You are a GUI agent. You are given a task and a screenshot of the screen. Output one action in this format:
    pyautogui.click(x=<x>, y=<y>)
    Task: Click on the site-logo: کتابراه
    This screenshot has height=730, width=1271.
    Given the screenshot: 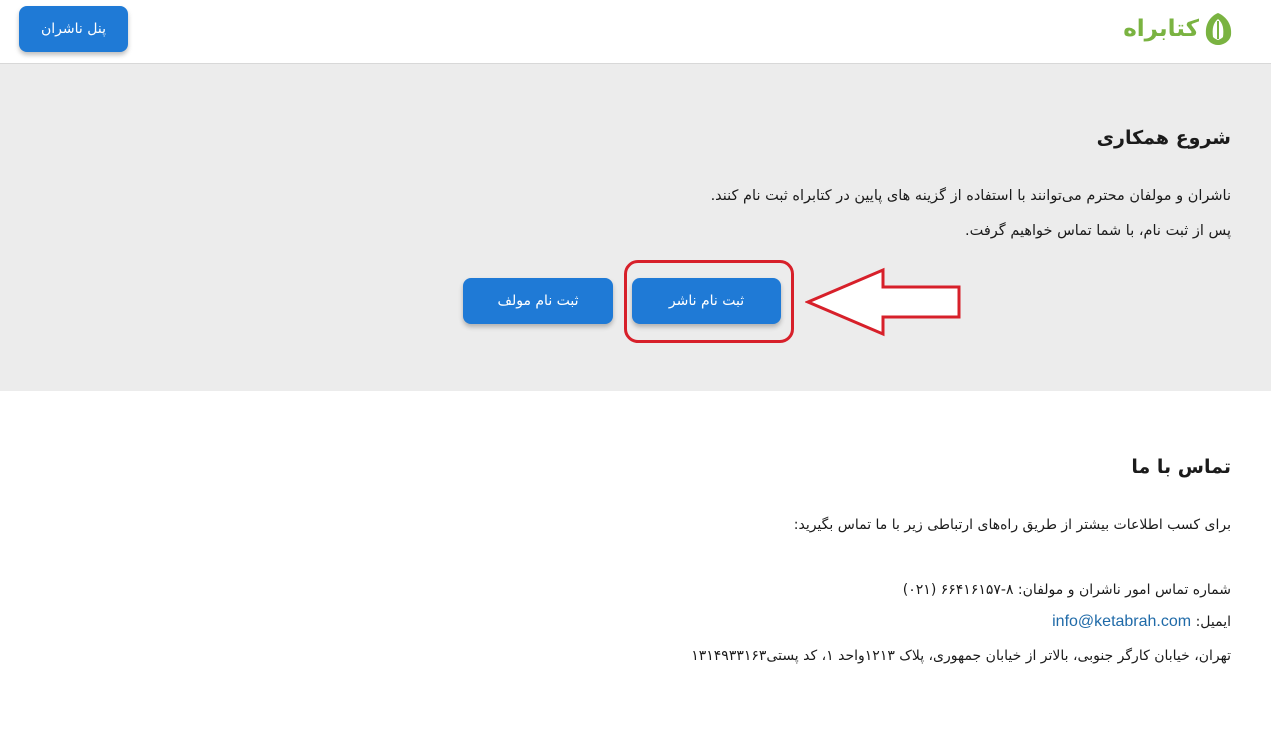 What is the action you would take?
    pyautogui.click(x=1178, y=29)
    